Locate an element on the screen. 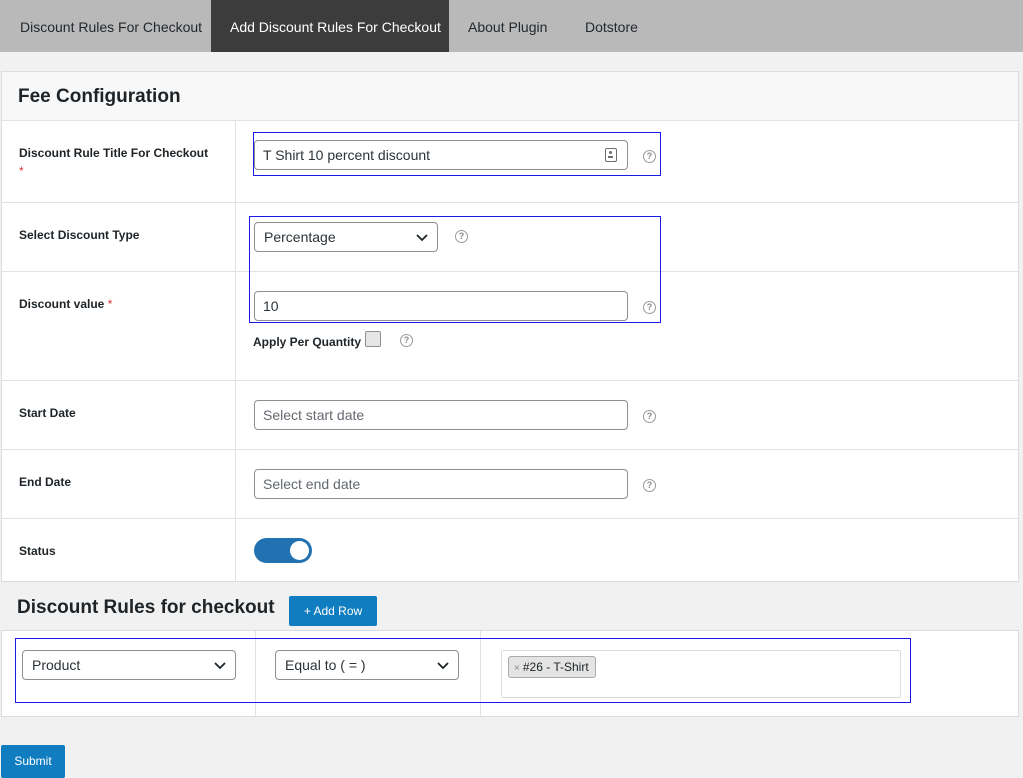  operator-select: Equal to ( = ) is located at coordinates (367, 665).